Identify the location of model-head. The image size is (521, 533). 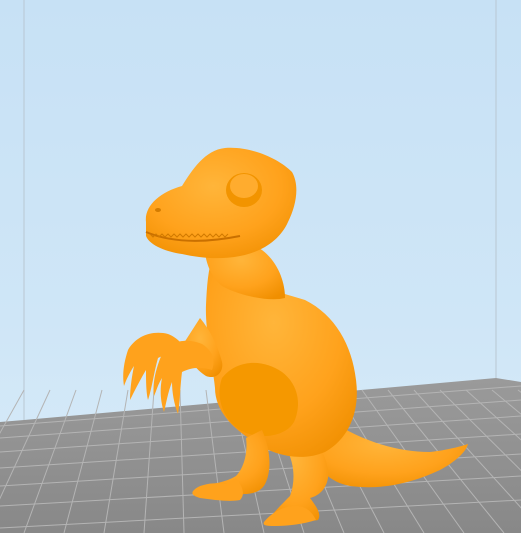
(221, 203).